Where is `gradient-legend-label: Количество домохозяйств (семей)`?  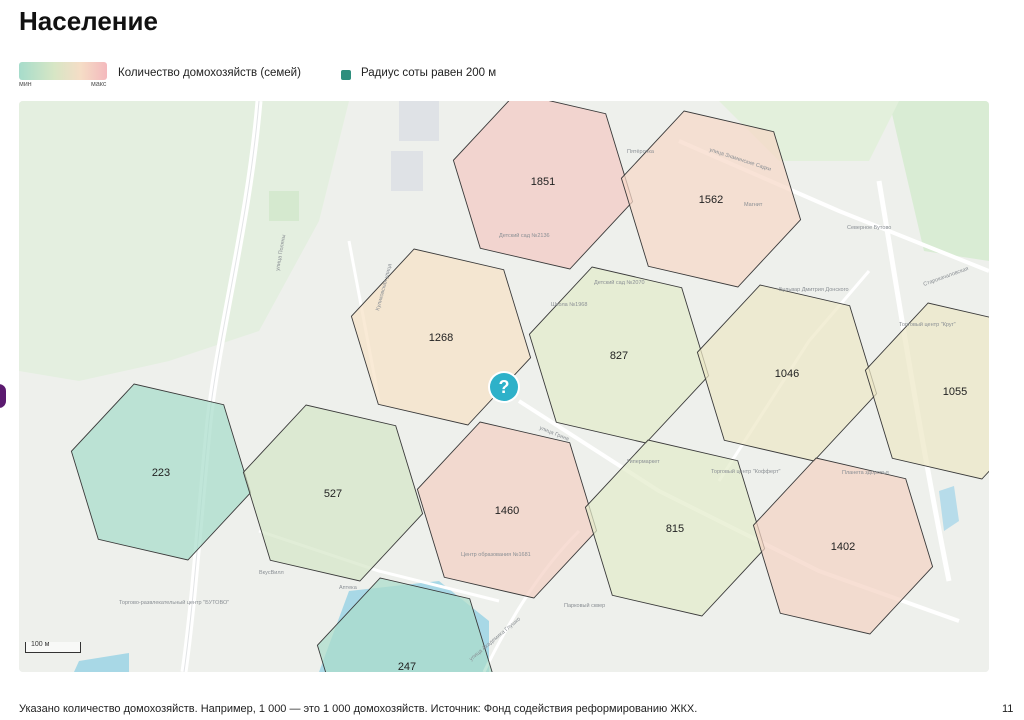 gradient-legend-label: Количество домохозяйств (семей) is located at coordinates (209, 73).